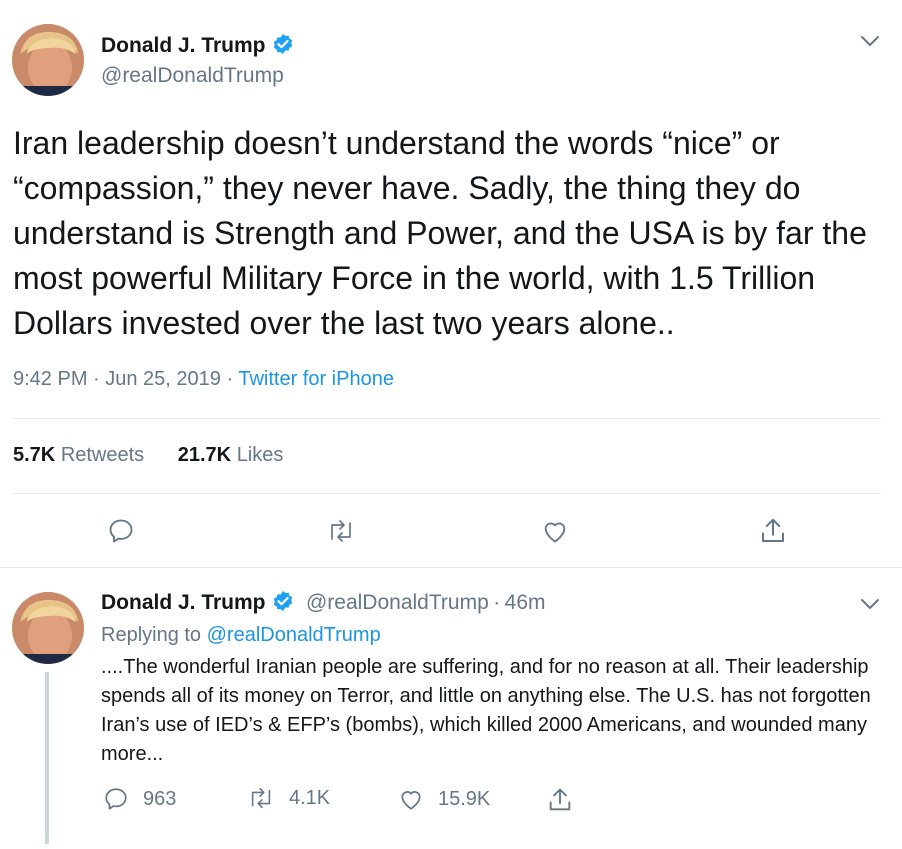 Image resolution: width=902 pixels, height=849 pixels. I want to click on thread-line, so click(47, 758).